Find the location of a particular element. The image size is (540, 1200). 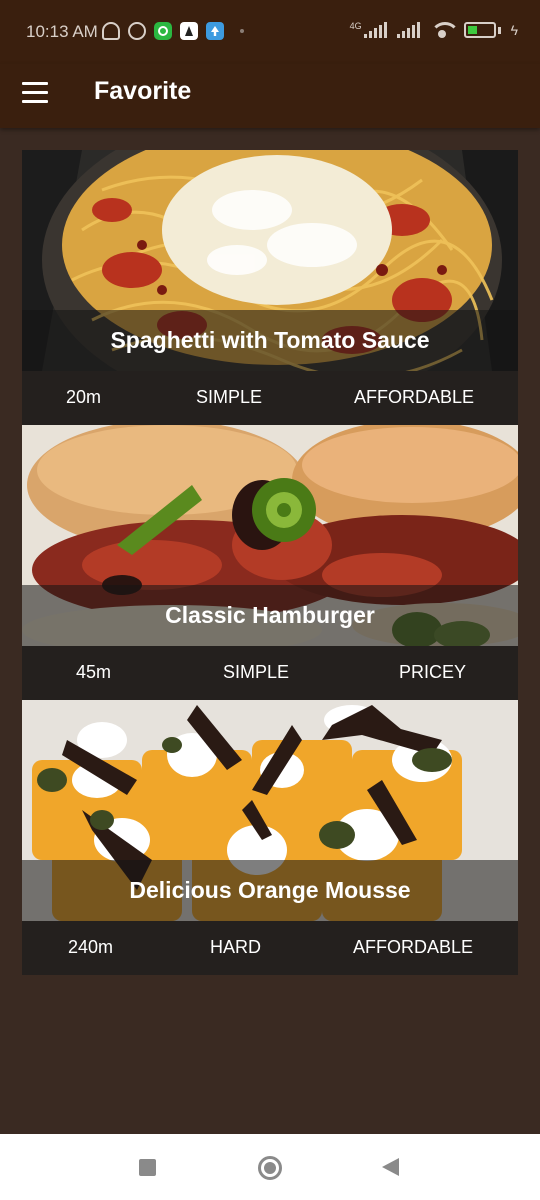

network-type: 4G is located at coordinates (355, 26).